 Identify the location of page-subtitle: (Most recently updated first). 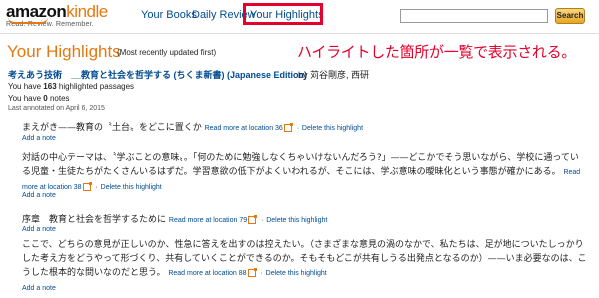
(167, 52).